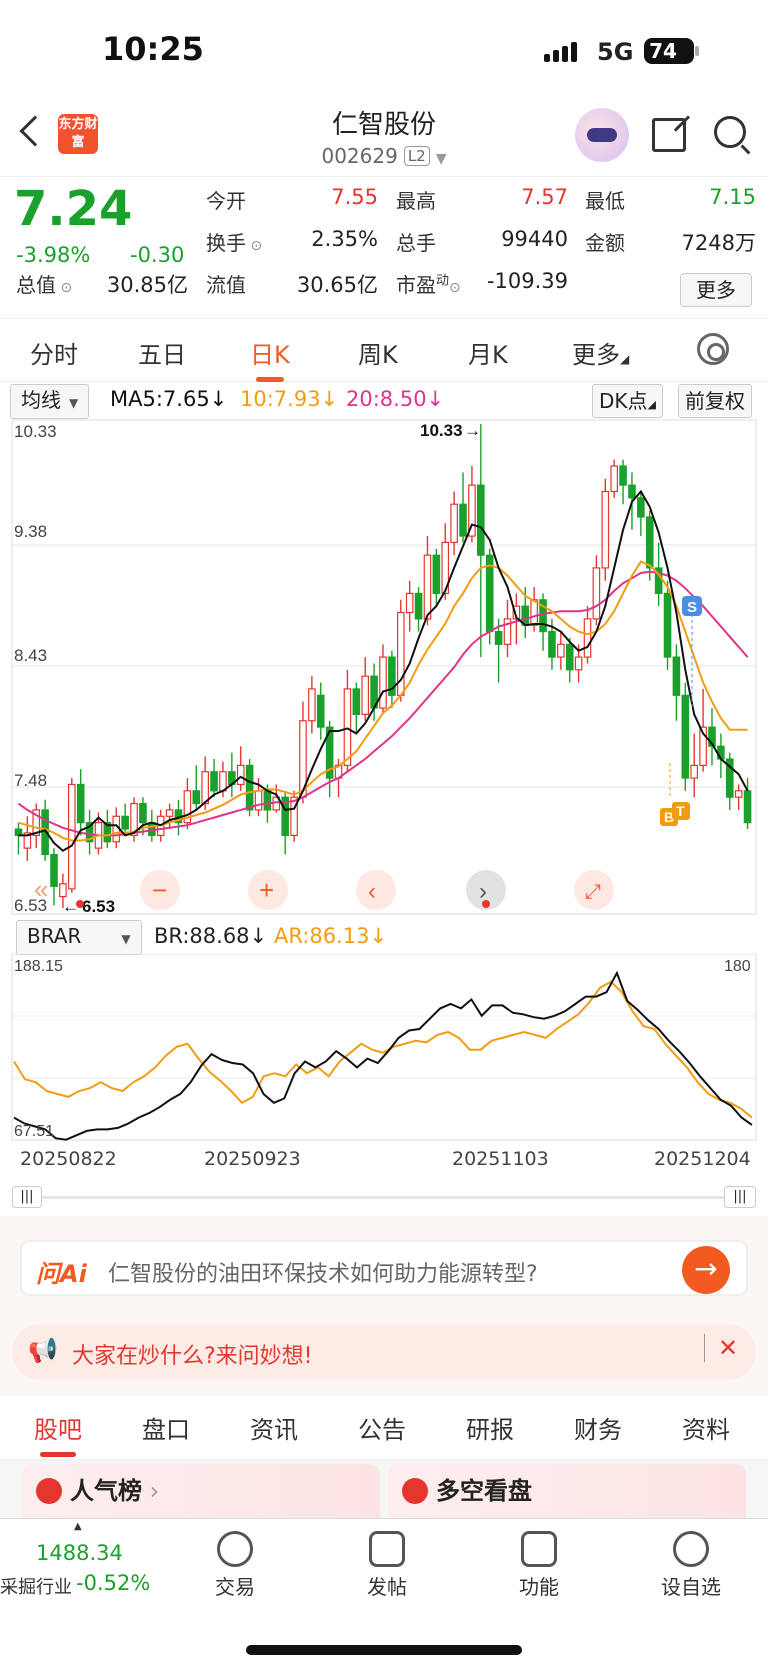 The height and width of the screenshot is (1665, 768). Describe the element at coordinates (730, 132) in the screenshot. I see `search-icon` at that location.